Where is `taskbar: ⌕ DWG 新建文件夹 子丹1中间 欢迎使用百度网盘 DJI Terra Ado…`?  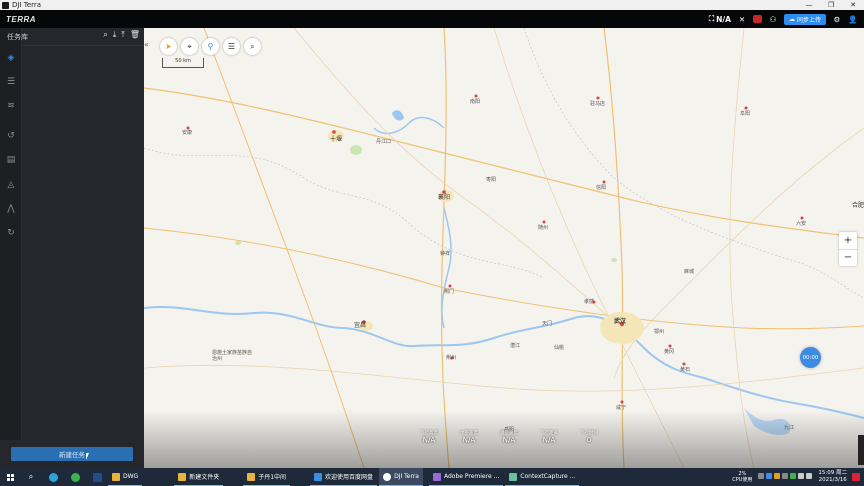
taskbar: ⌕ DWG 新建文件夹 子丹1中间 欢迎使用百度网盘 DJI Terra Ado… is located at coordinates (432, 477).